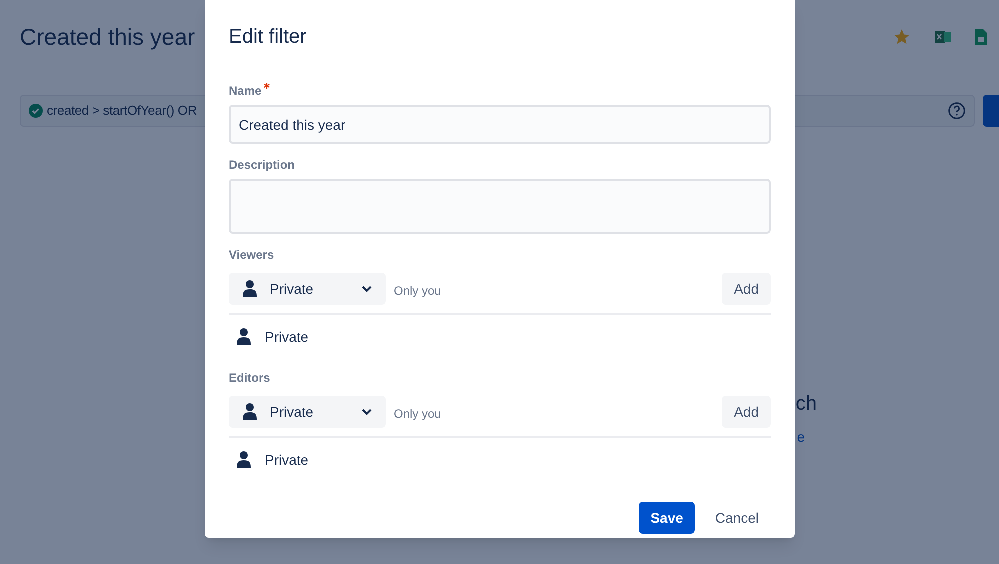 The image size is (999, 564). Describe the element at coordinates (737, 518) in the screenshot. I see `cancel-button: Cancel` at that location.